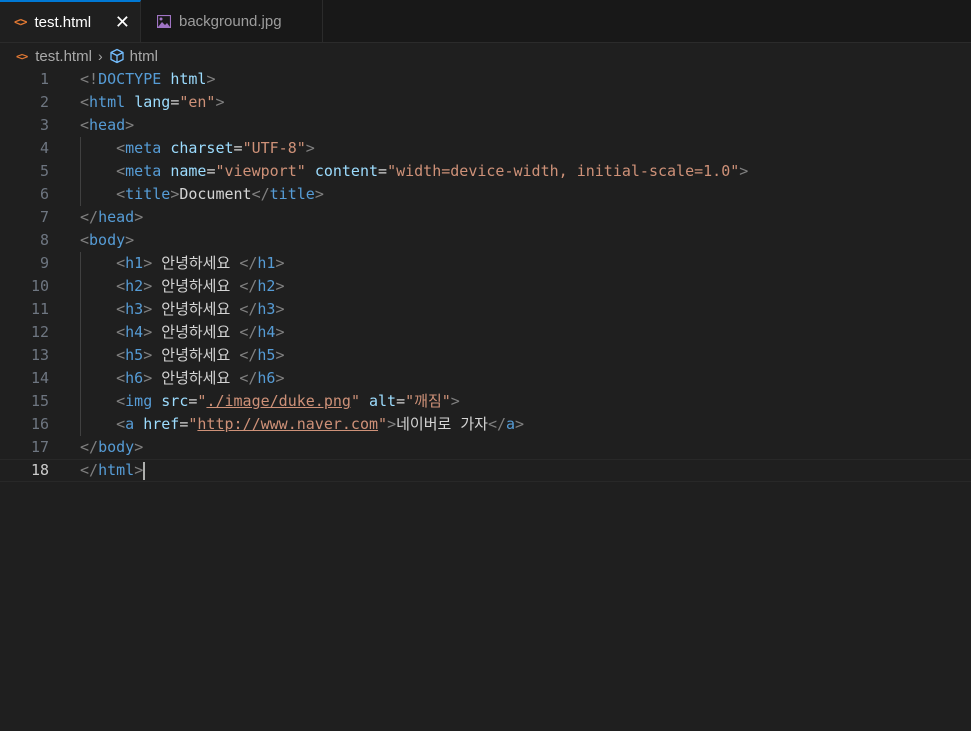 The height and width of the screenshot is (731, 971). I want to click on code-token: "width=device-width, initial-scale=1.0", so click(563, 171).